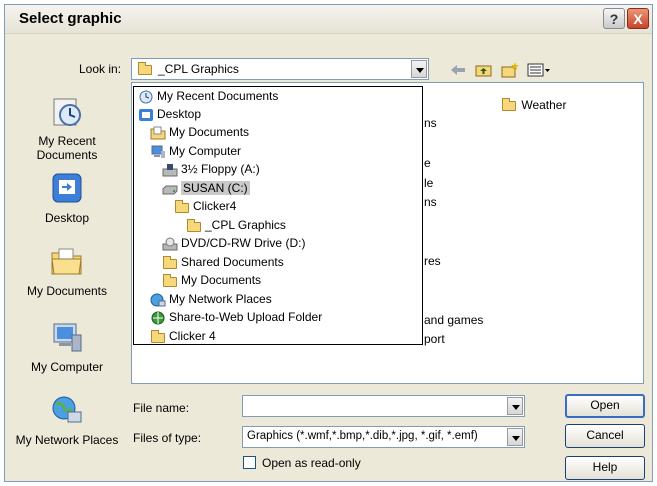 The image size is (657, 486). What do you see at coordinates (169, 114) in the screenshot?
I see `dropdown-item-desktop: Desktop` at bounding box center [169, 114].